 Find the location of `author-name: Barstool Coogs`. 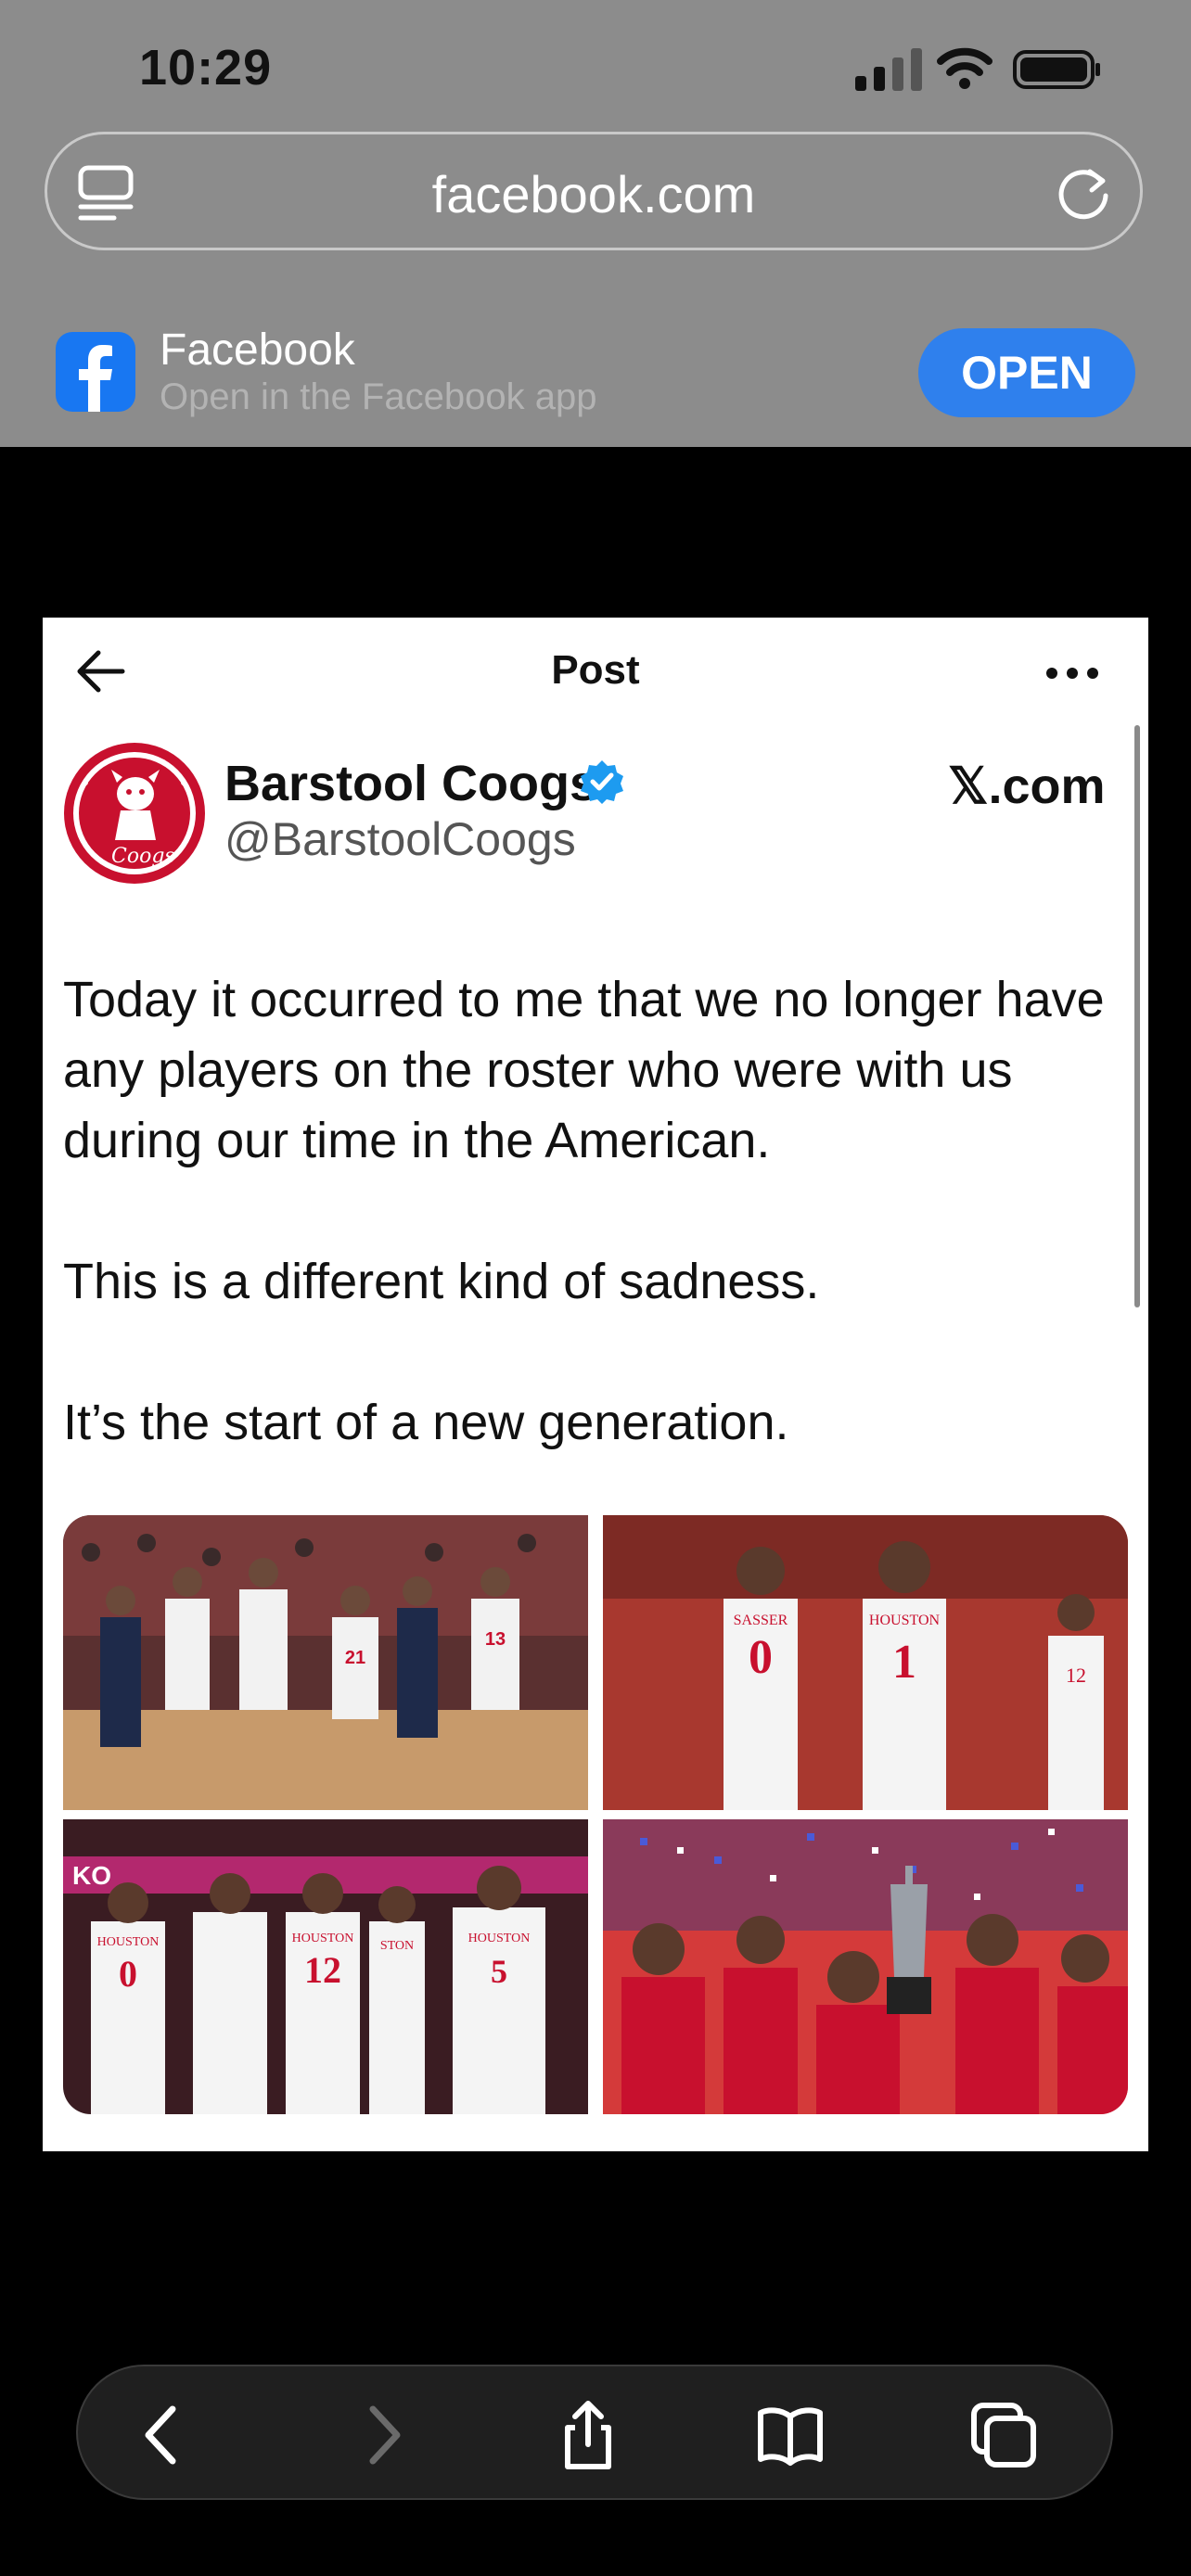

author-name: Barstool Coogs is located at coordinates (411, 783).